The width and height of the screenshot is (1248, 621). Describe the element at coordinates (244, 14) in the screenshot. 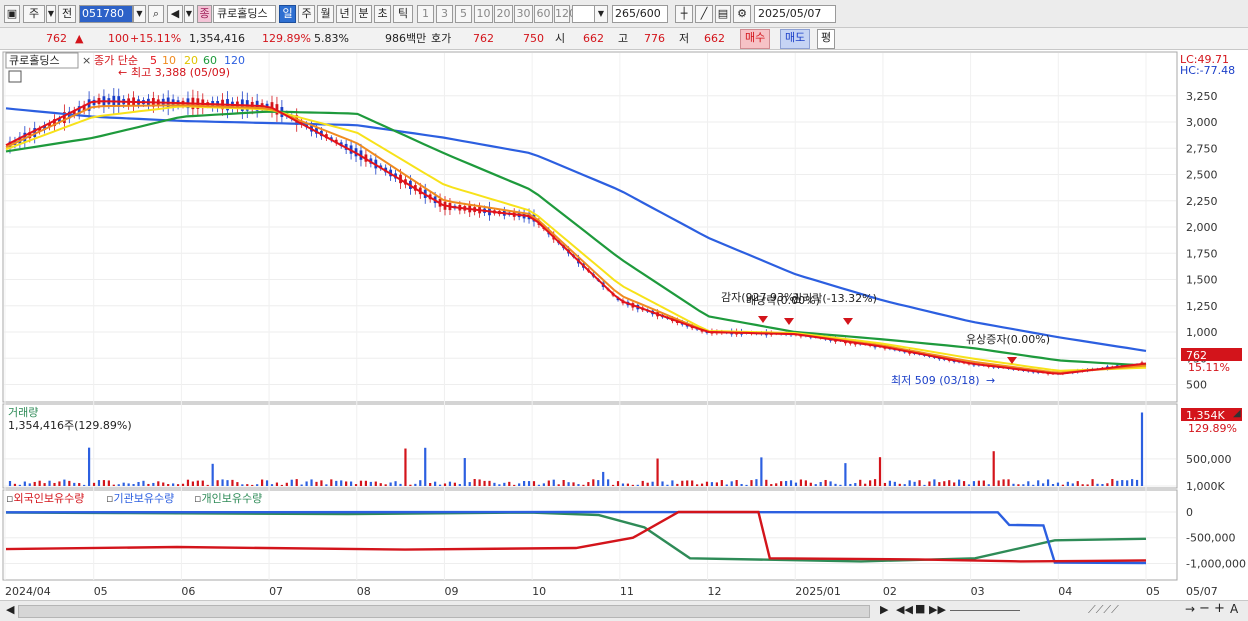

I see `stock-name: 큐로홀딩스` at that location.